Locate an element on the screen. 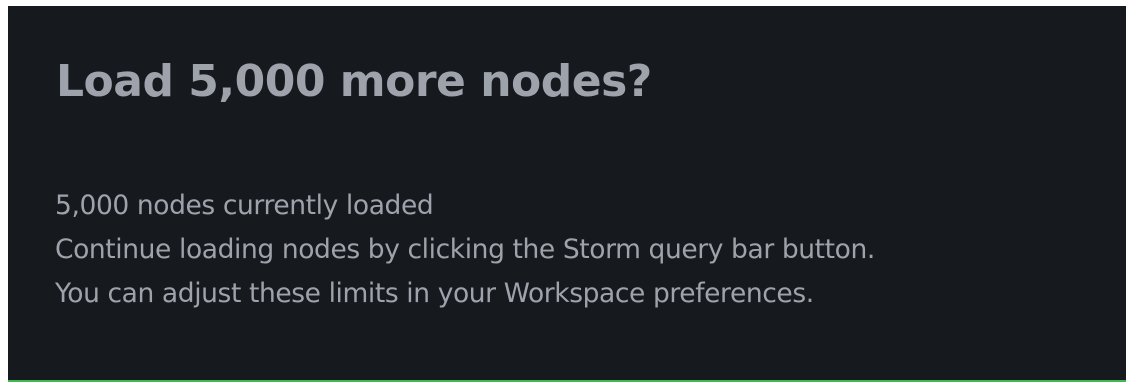 Image resolution: width=1131 pixels, height=383 pixels. dialog-title: Load 5,000 more nodes? is located at coordinates (354, 81).